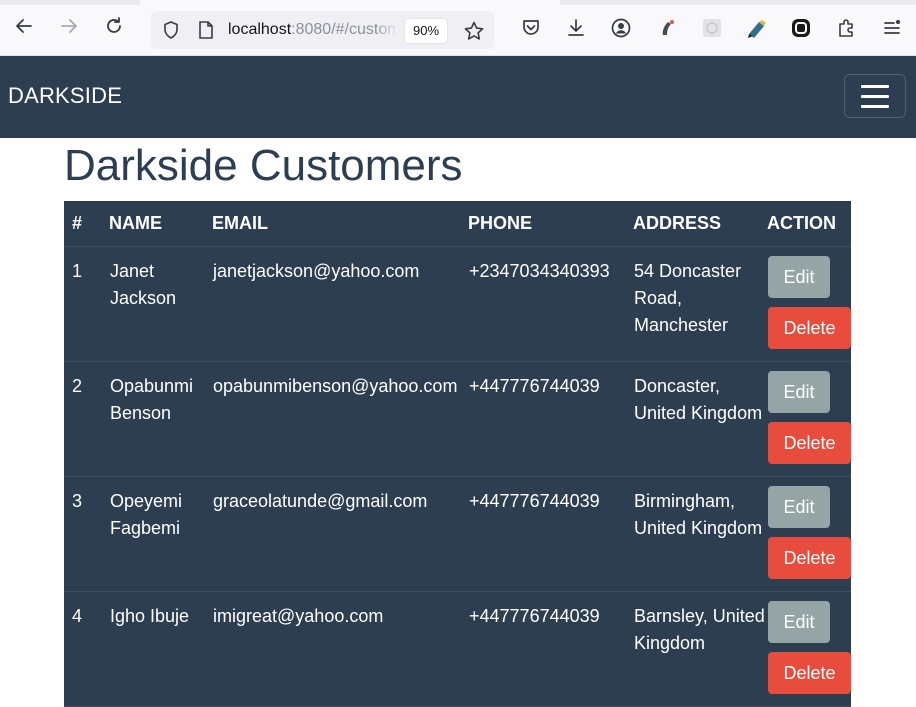  I want to click on navbar-toggler-button, so click(875, 96).